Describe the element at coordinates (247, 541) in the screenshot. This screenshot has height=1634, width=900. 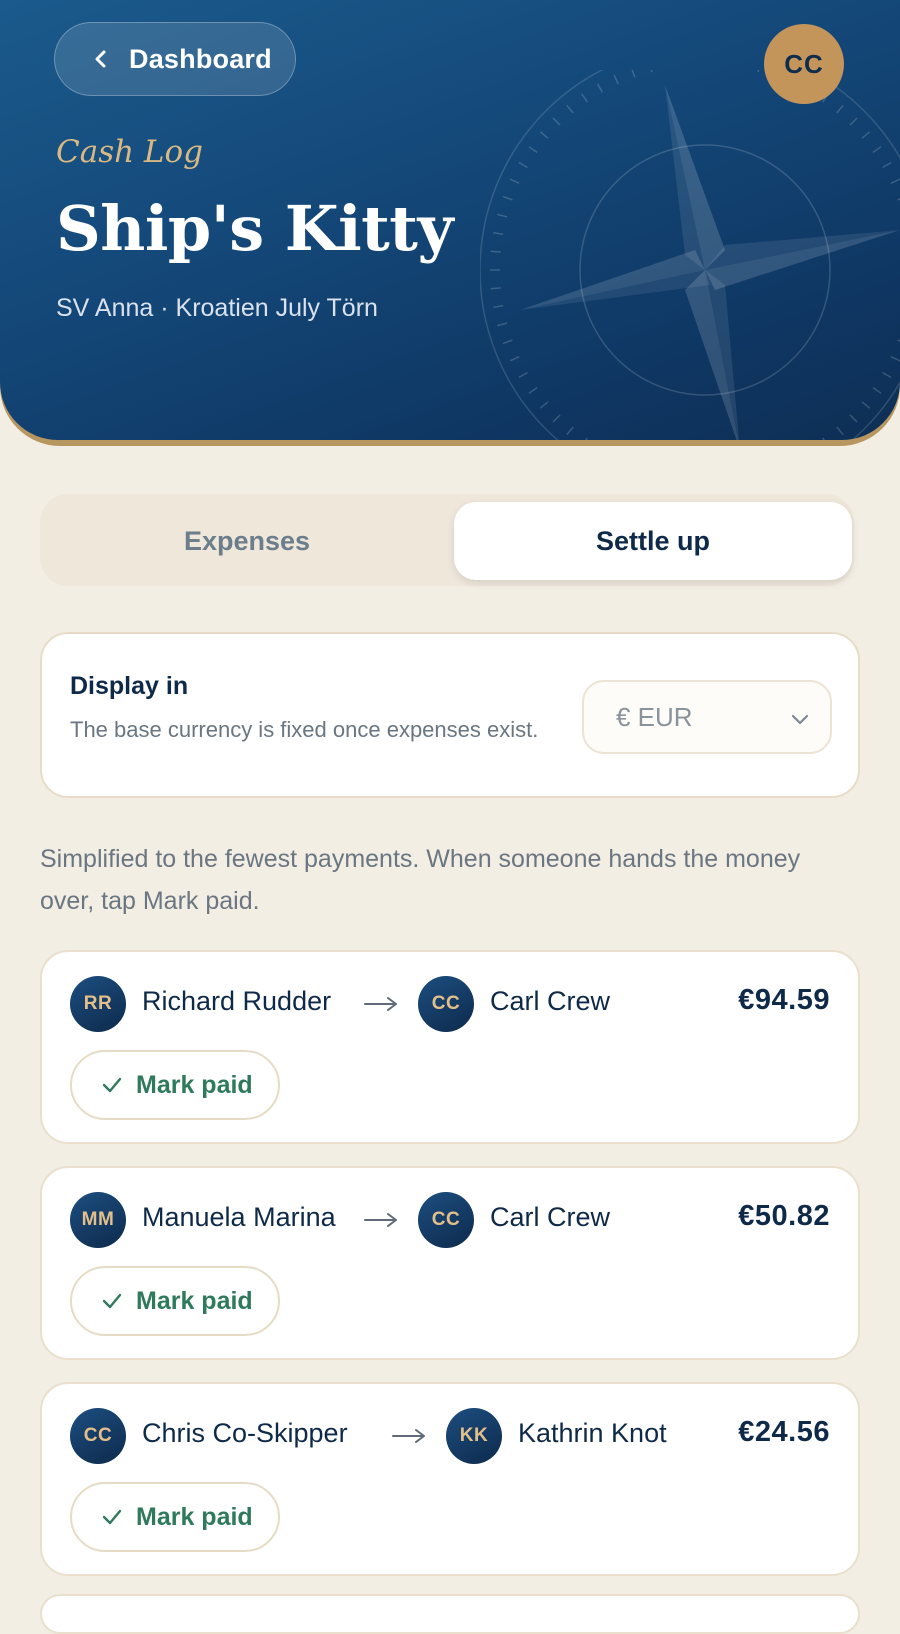
I see `tab-expenses: Expenses` at that location.